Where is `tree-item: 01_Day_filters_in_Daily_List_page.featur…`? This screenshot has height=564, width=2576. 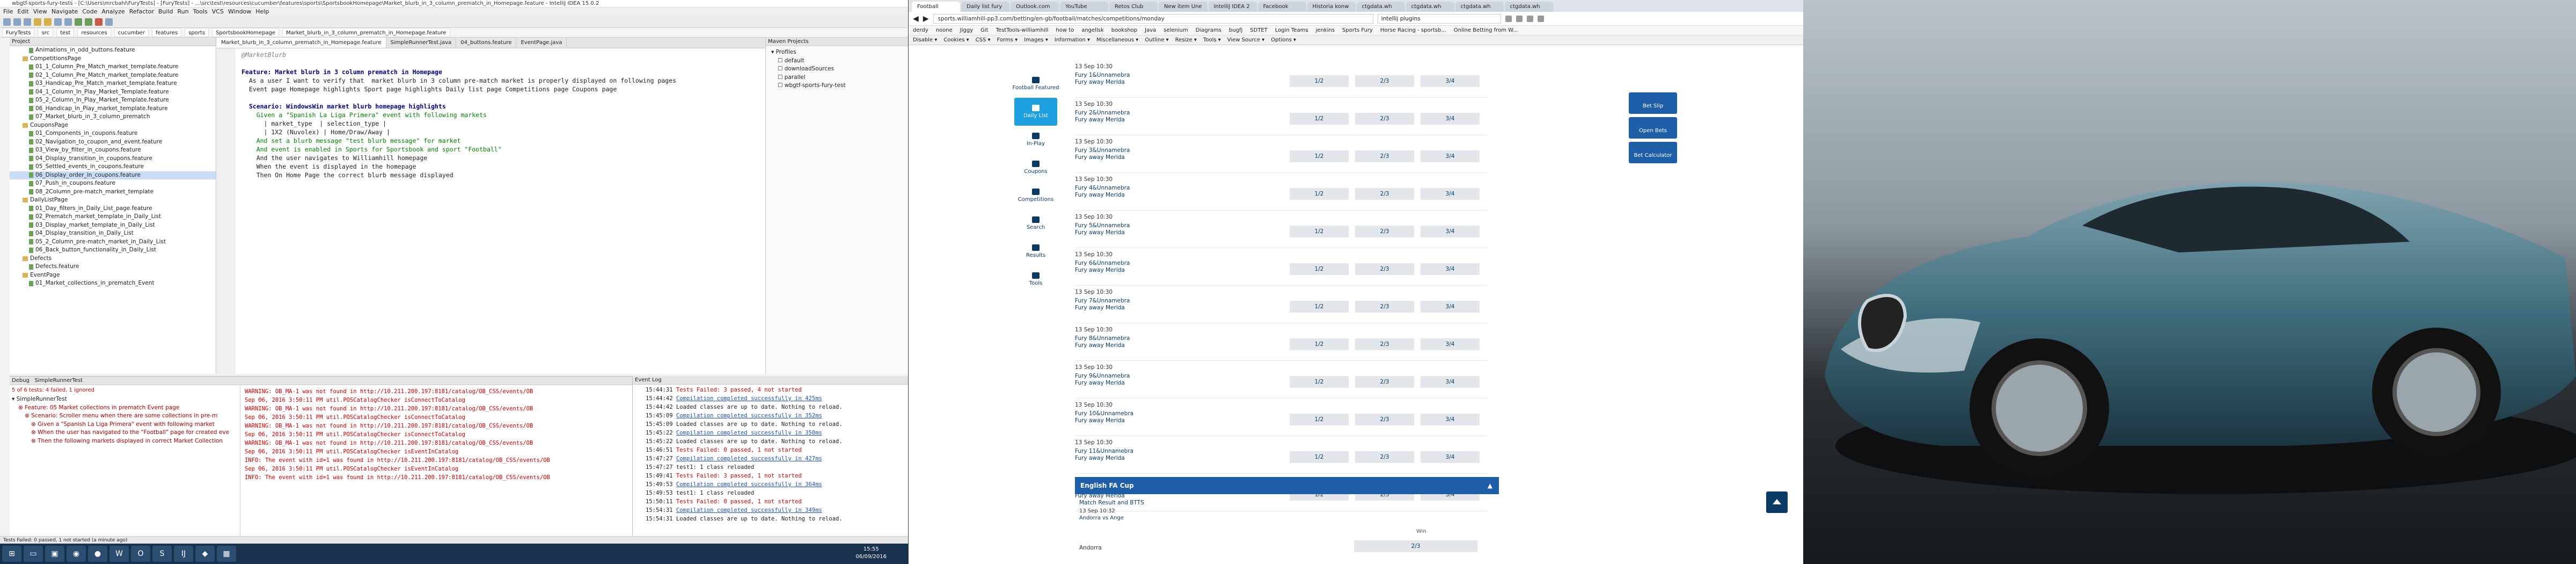 tree-item: 01_Day_filters_in_Daily_List_page.featur… is located at coordinates (113, 209).